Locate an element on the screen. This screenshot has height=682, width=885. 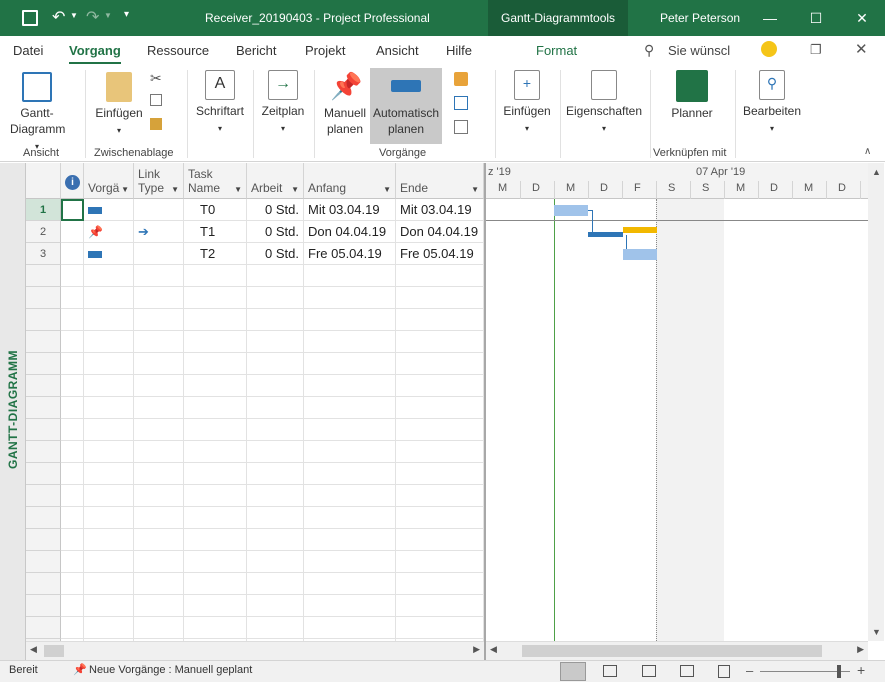
link-type-cell is located at coordinates (159, 254).